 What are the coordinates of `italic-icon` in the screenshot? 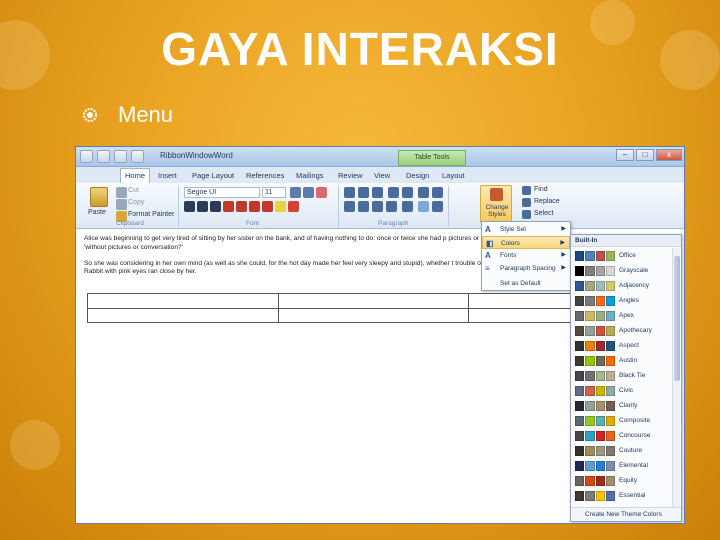 It's located at (202, 206).